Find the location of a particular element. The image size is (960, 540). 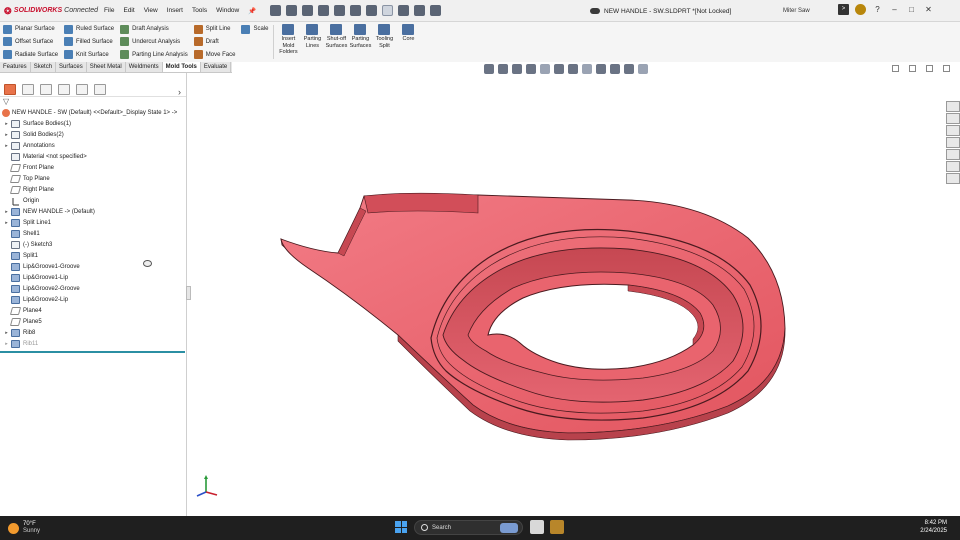

tile-icon is located at coordinates (929, 68).